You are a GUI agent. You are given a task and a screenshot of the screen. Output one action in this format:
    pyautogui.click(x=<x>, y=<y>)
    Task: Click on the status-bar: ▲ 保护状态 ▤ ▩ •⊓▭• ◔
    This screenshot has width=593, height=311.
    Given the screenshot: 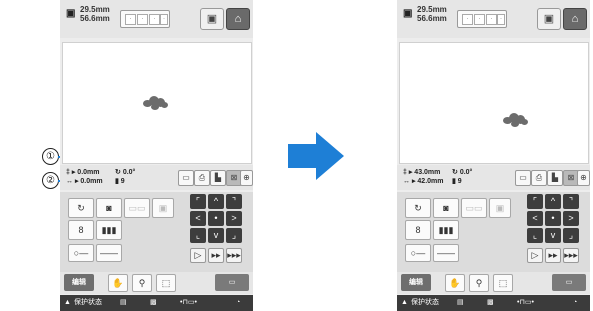 What is the action you would take?
    pyautogui.click(x=493, y=303)
    